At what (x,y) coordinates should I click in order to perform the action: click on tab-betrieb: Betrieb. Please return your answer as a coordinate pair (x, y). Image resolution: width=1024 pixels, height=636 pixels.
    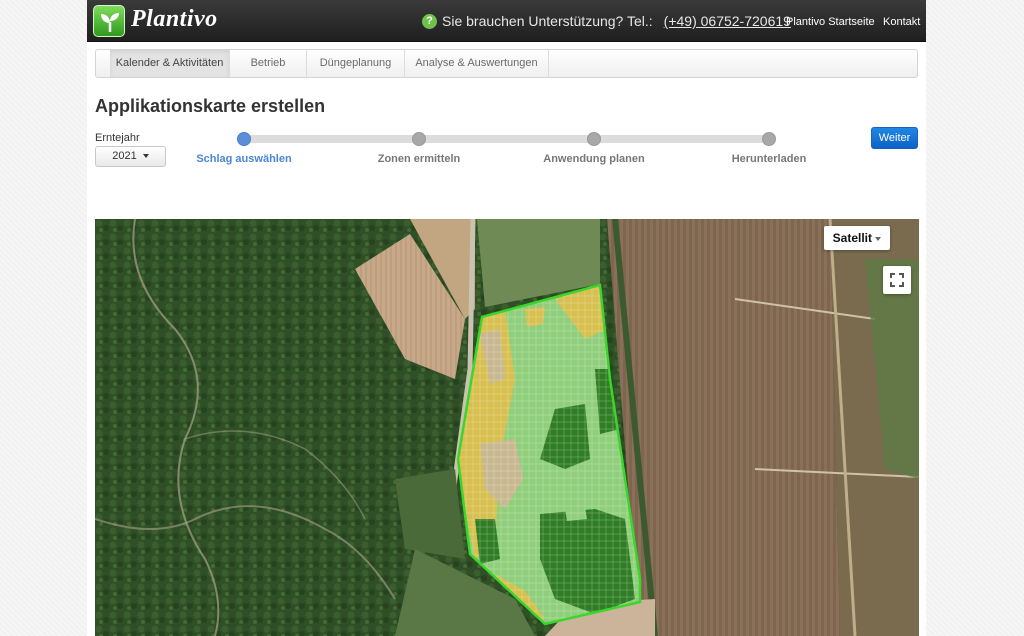
    Looking at the image, I should click on (268, 63).